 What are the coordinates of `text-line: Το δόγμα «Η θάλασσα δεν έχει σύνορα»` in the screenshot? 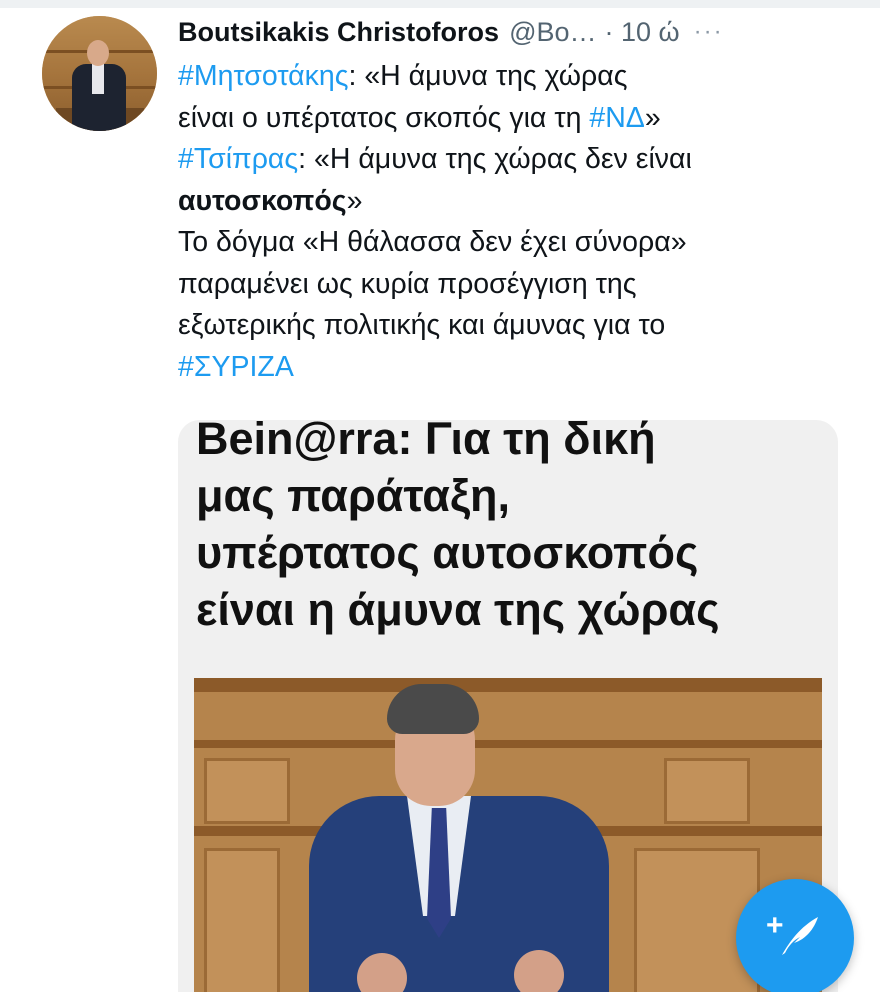 It's located at (432, 242).